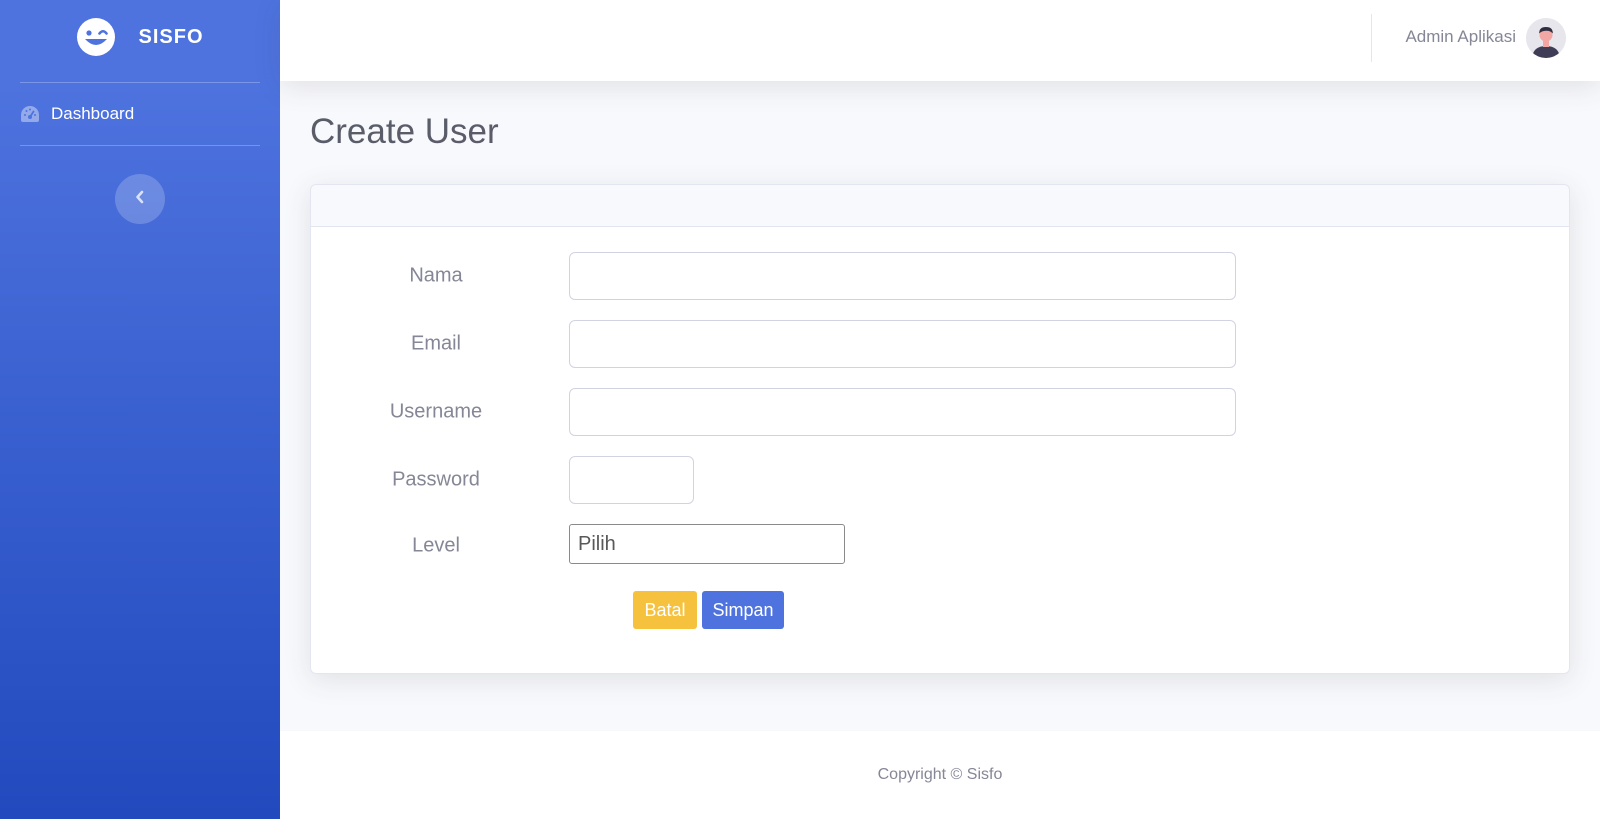 Image resolution: width=1600 pixels, height=819 pixels. I want to click on email-label: Email, so click(435, 343).